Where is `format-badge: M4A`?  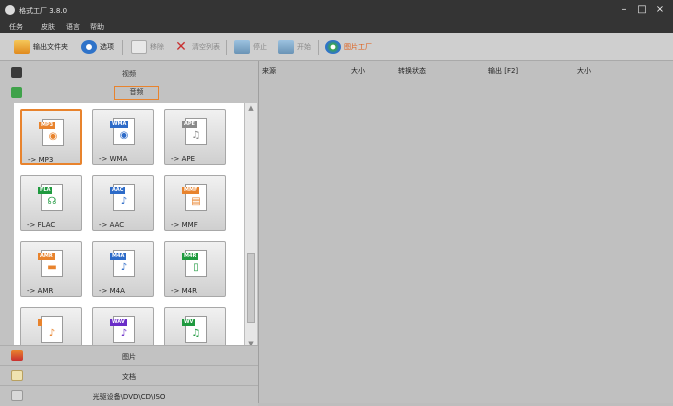
format-badge: M4A is located at coordinates (118, 256).